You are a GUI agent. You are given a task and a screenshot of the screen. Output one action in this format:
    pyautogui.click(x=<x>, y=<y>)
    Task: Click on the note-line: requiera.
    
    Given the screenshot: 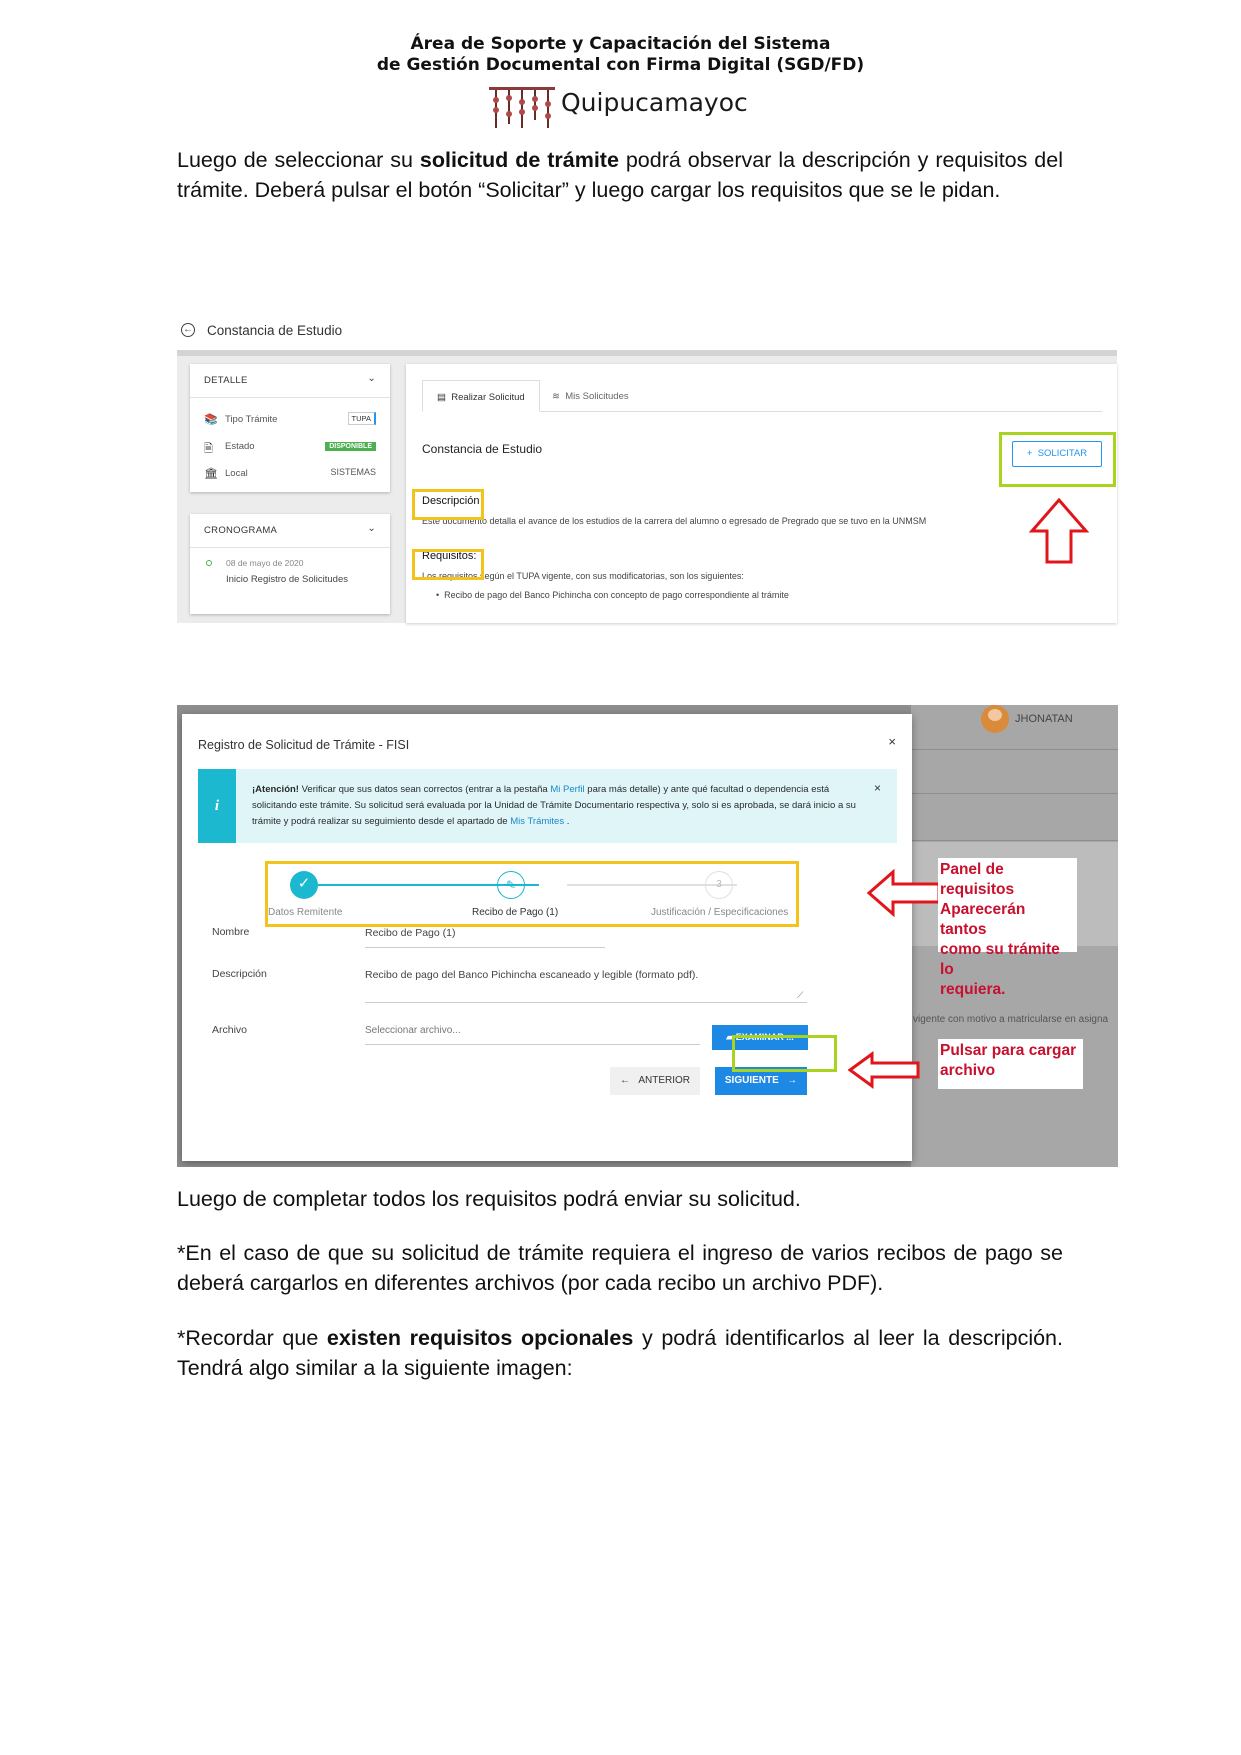 What is the action you would take?
    pyautogui.click(x=973, y=989)
    